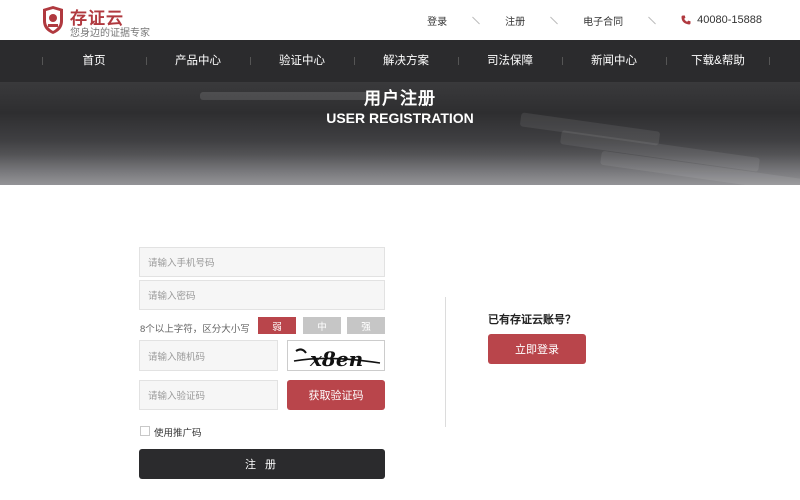  I want to click on captcha-text: x8en, so click(336, 359).